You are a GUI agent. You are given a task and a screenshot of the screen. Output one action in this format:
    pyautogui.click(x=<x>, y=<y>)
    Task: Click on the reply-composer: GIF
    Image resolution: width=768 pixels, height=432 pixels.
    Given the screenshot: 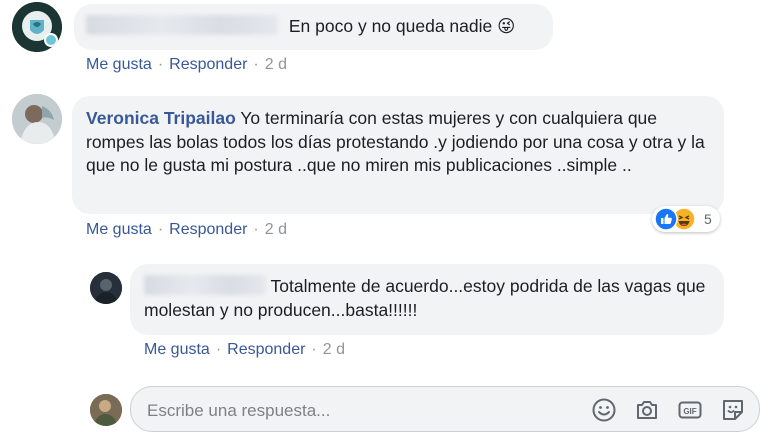 What is the action you would take?
    pyautogui.click(x=445, y=409)
    